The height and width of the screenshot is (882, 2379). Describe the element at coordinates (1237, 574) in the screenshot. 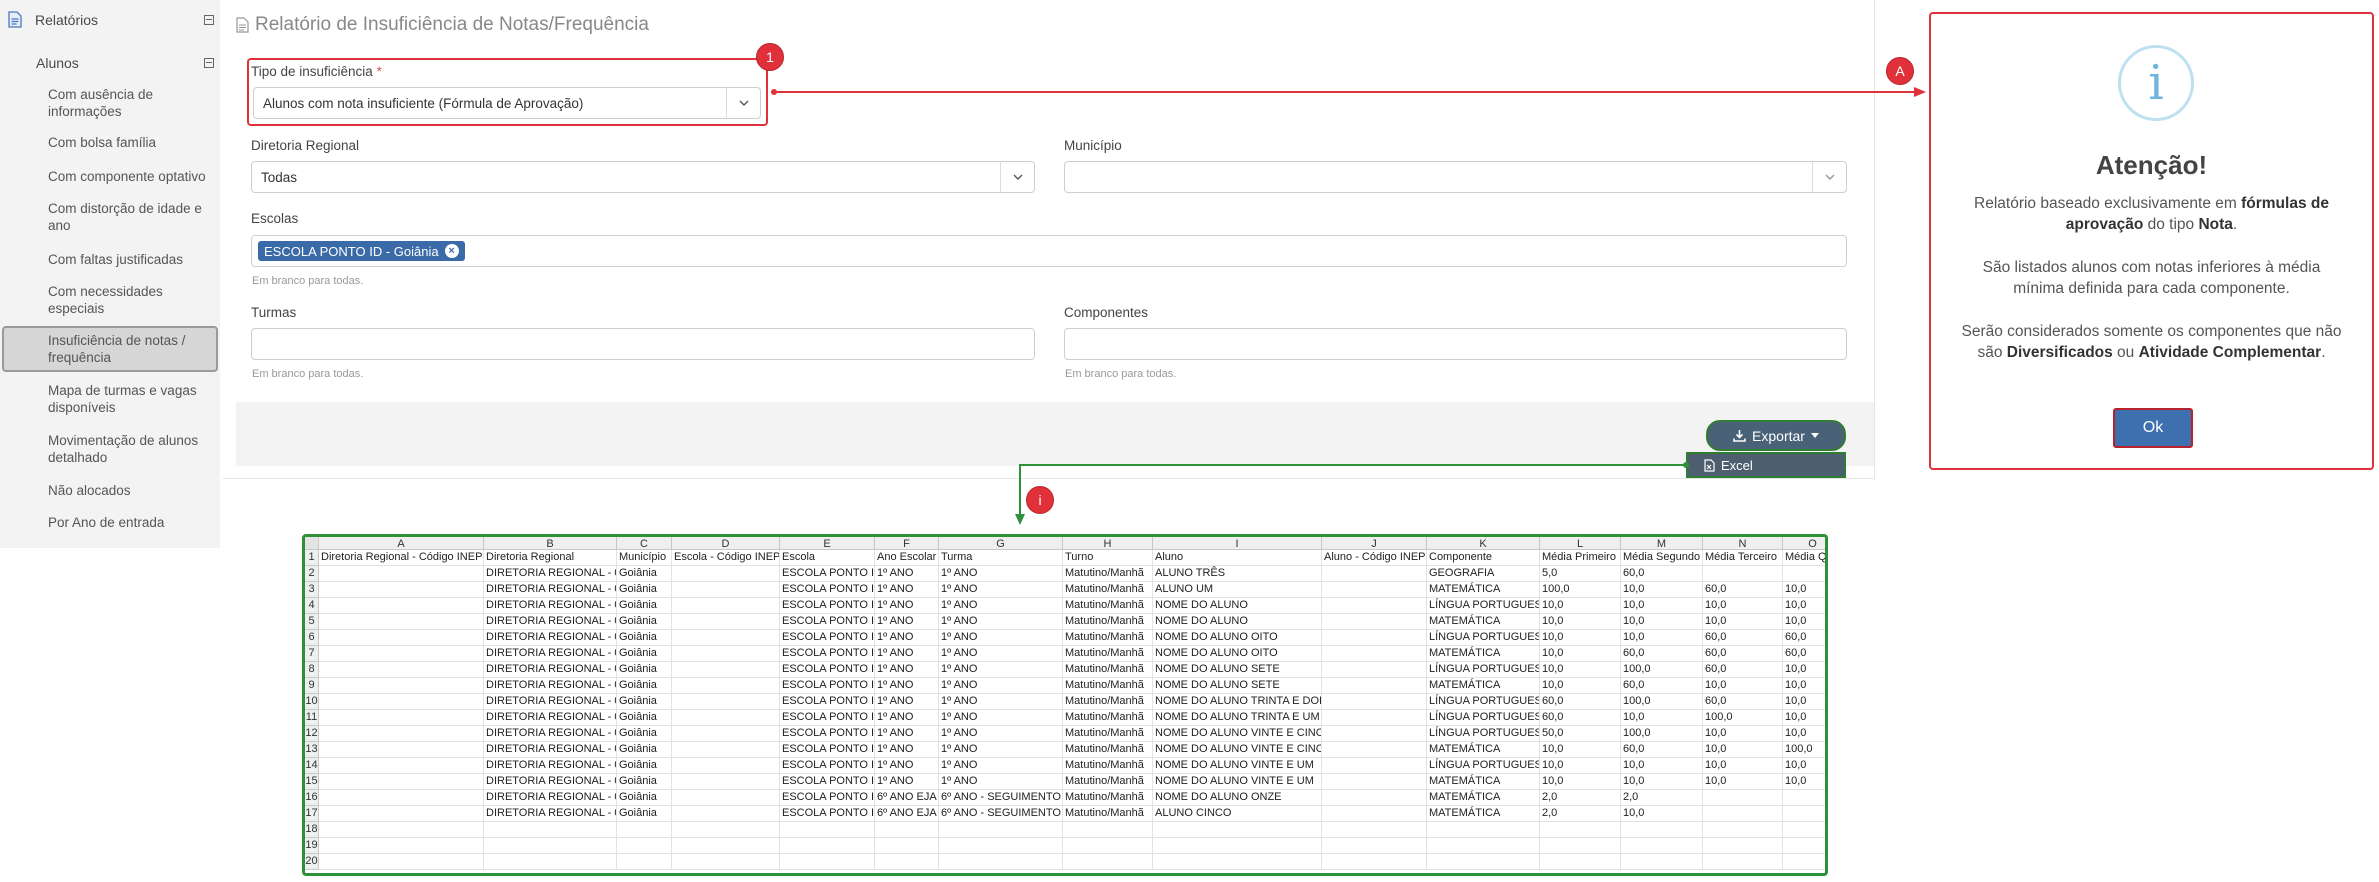

I see `table-cell: ALUNO TRÊS` at that location.